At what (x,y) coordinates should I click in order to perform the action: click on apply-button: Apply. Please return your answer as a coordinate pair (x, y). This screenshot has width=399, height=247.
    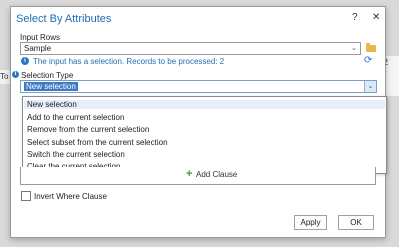
    Looking at the image, I should click on (310, 222).